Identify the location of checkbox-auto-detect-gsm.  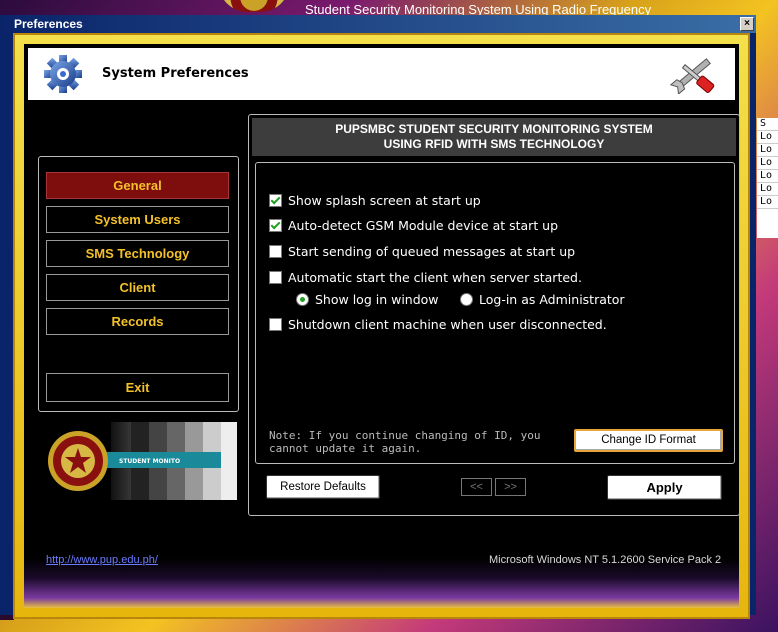
(275, 225).